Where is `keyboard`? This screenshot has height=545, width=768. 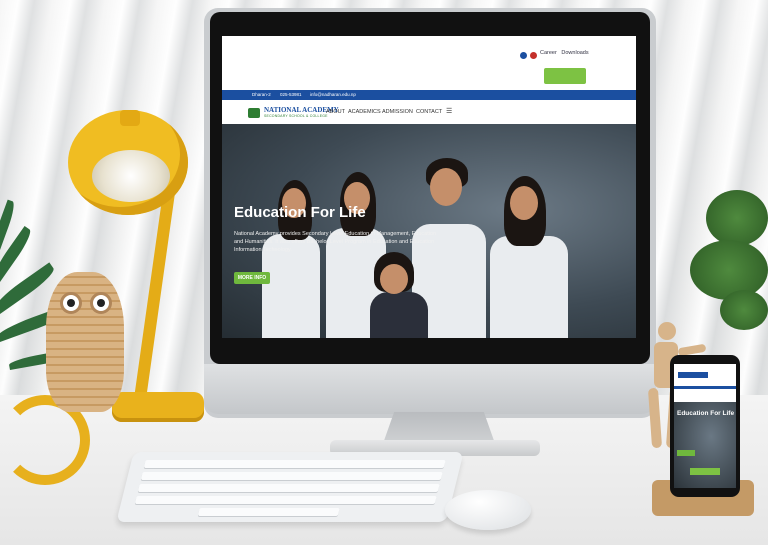
keyboard is located at coordinates (290, 487).